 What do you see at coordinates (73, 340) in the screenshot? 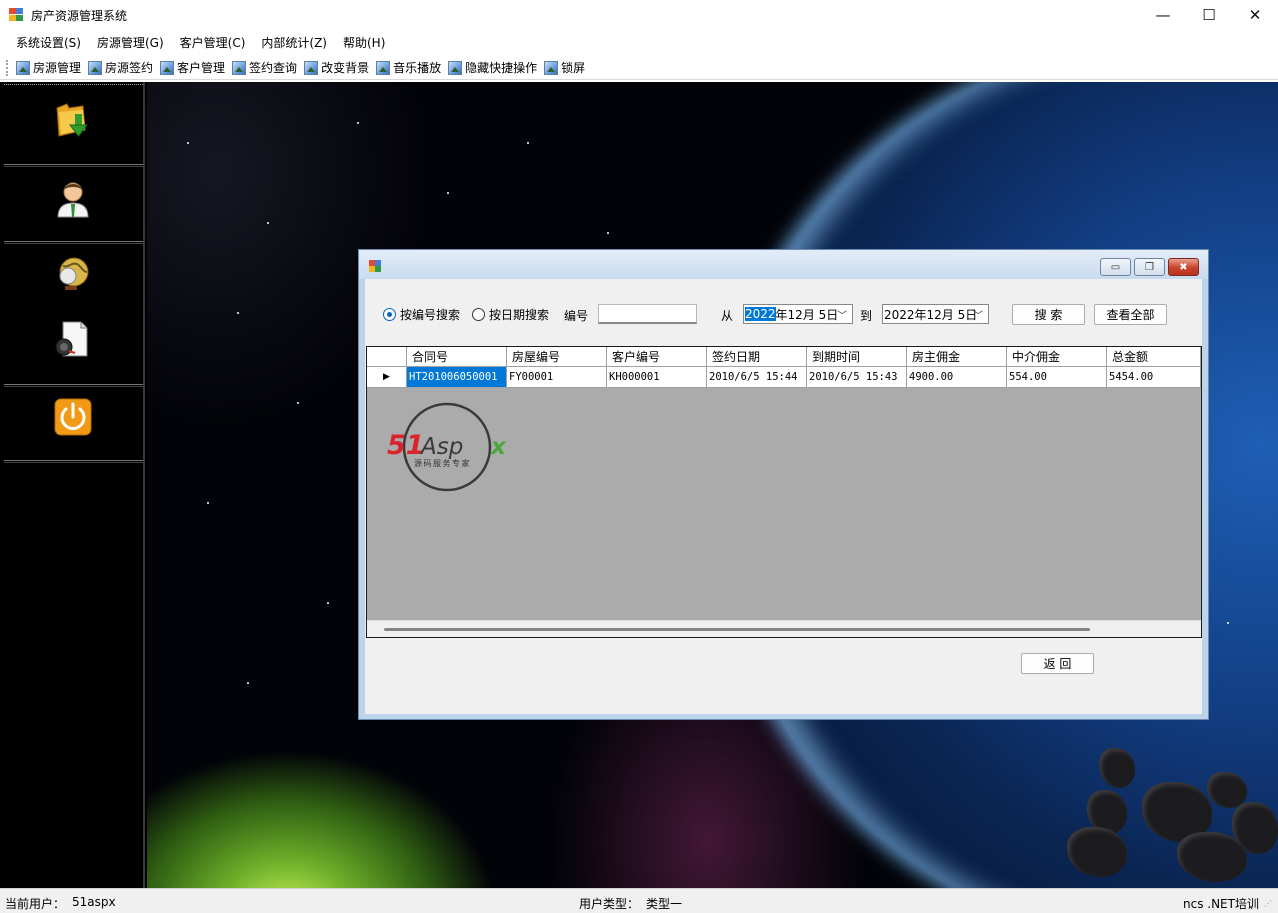
I see `document-search-icon` at bounding box center [73, 340].